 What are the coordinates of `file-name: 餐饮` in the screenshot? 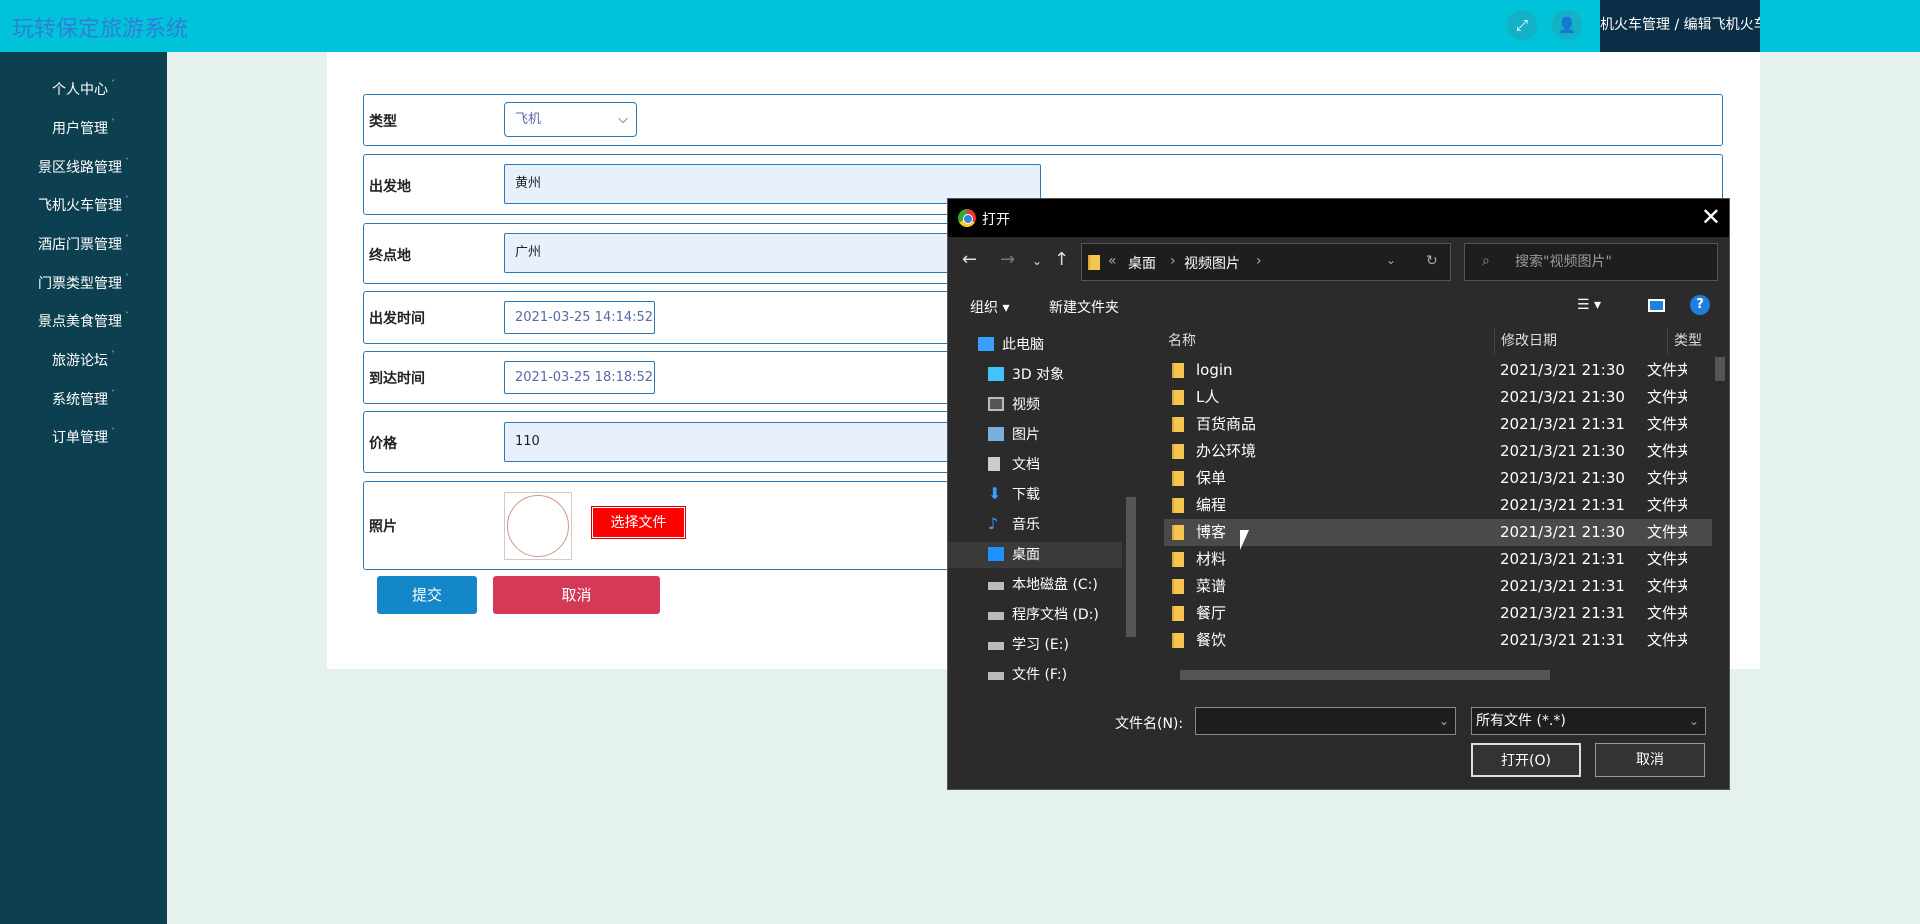 It's located at (1211, 640).